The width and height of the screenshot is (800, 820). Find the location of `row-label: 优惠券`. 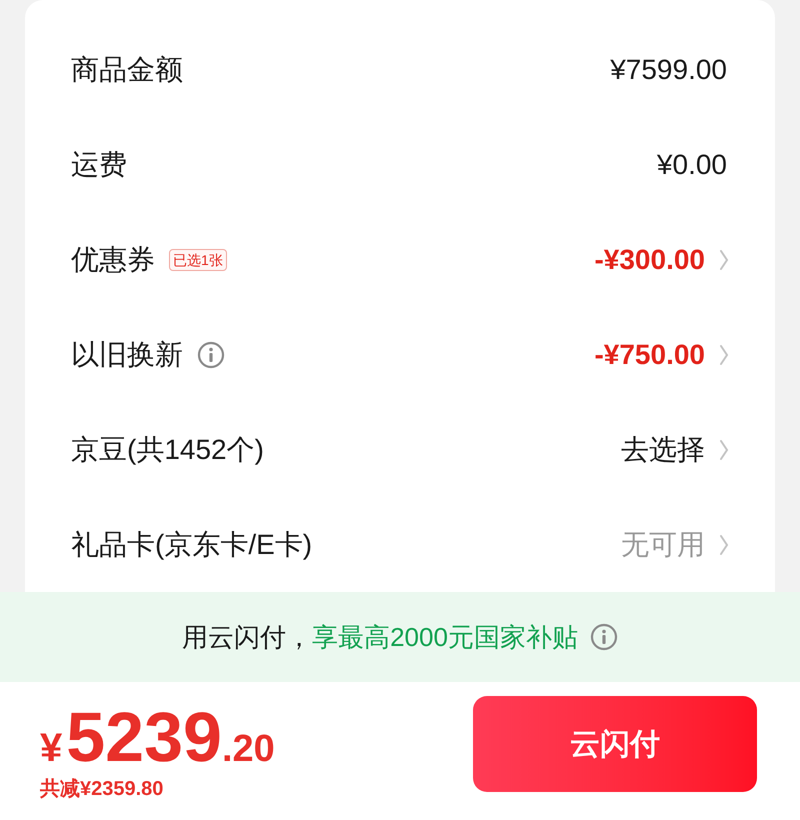

row-label: 优惠券 is located at coordinates (113, 259).